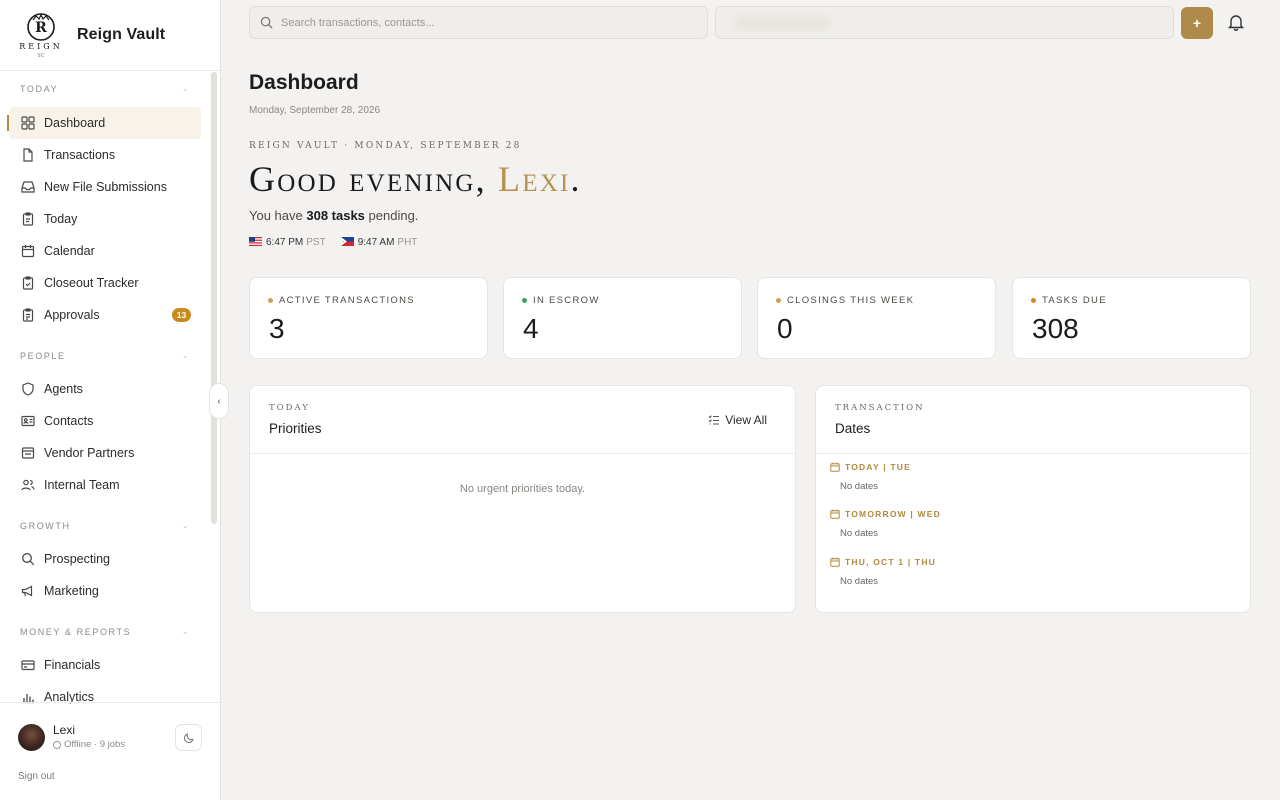 The image size is (1280, 800). Describe the element at coordinates (870, 467) in the screenshot. I see `date-group-heading: Today | Tue` at that location.